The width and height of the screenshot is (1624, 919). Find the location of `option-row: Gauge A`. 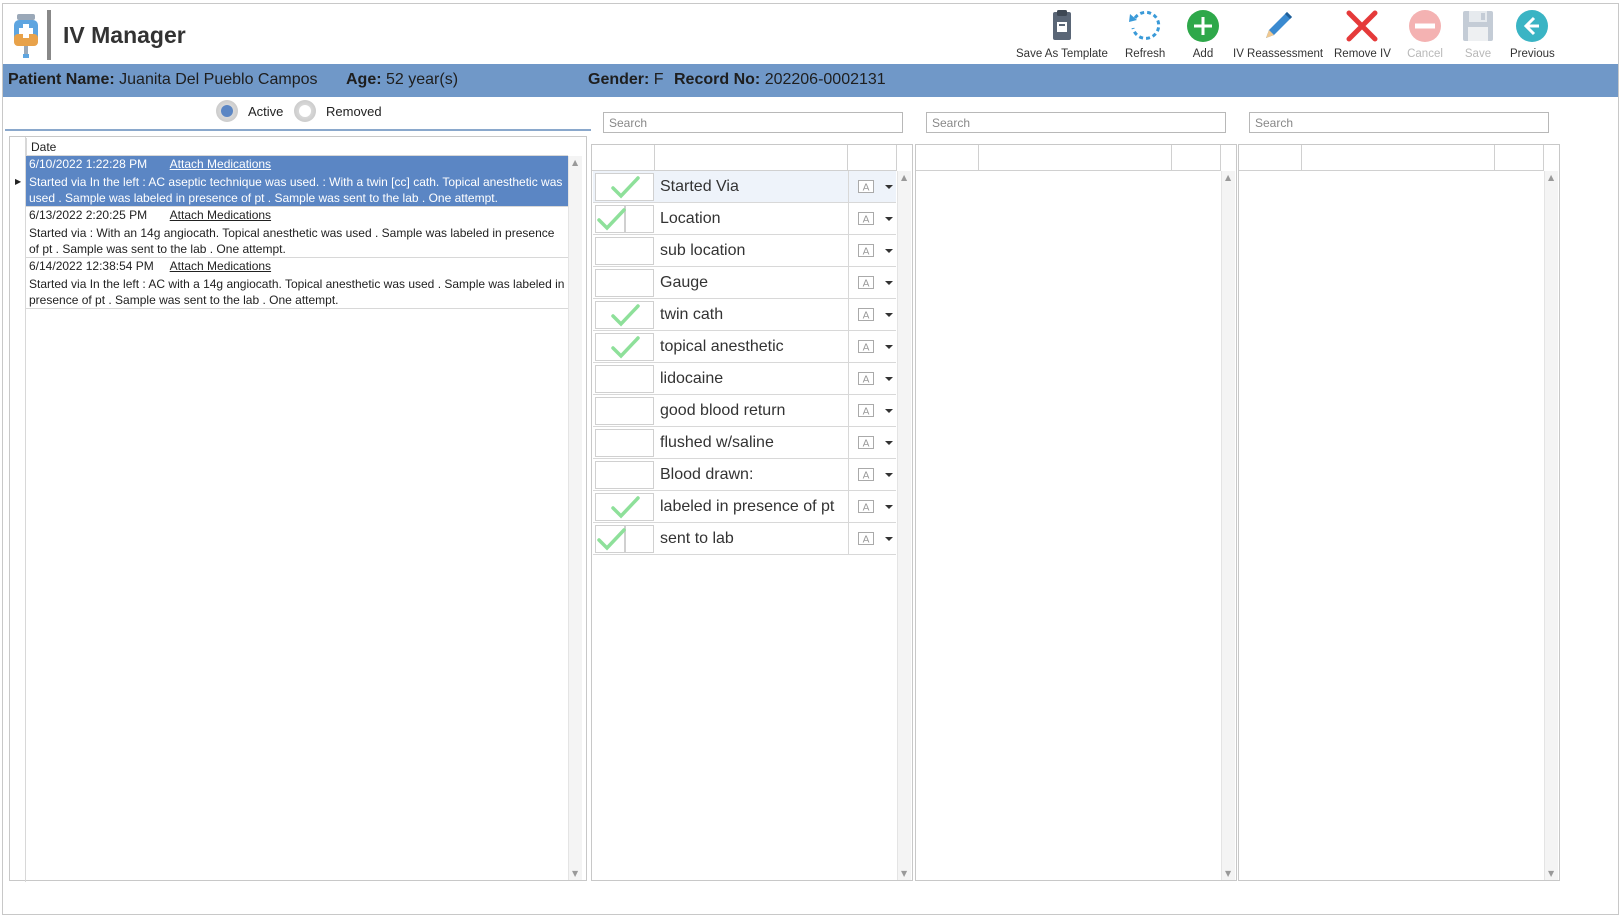

option-row: Gauge A is located at coordinates (744, 283).